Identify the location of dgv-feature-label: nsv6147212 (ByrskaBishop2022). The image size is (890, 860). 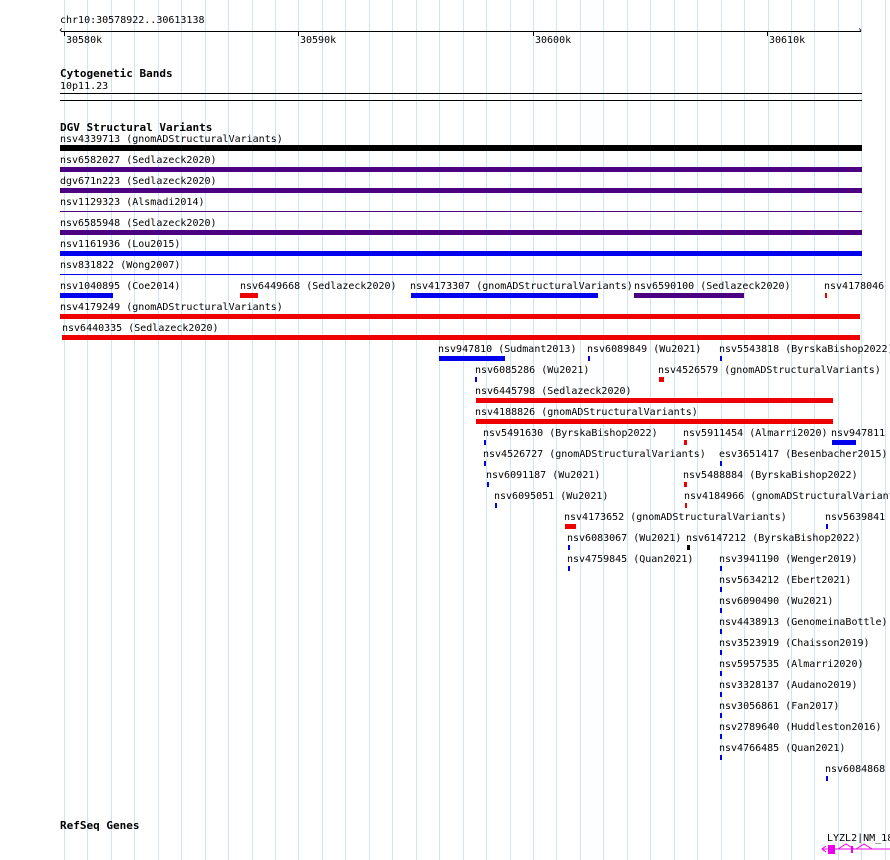
(773, 538).